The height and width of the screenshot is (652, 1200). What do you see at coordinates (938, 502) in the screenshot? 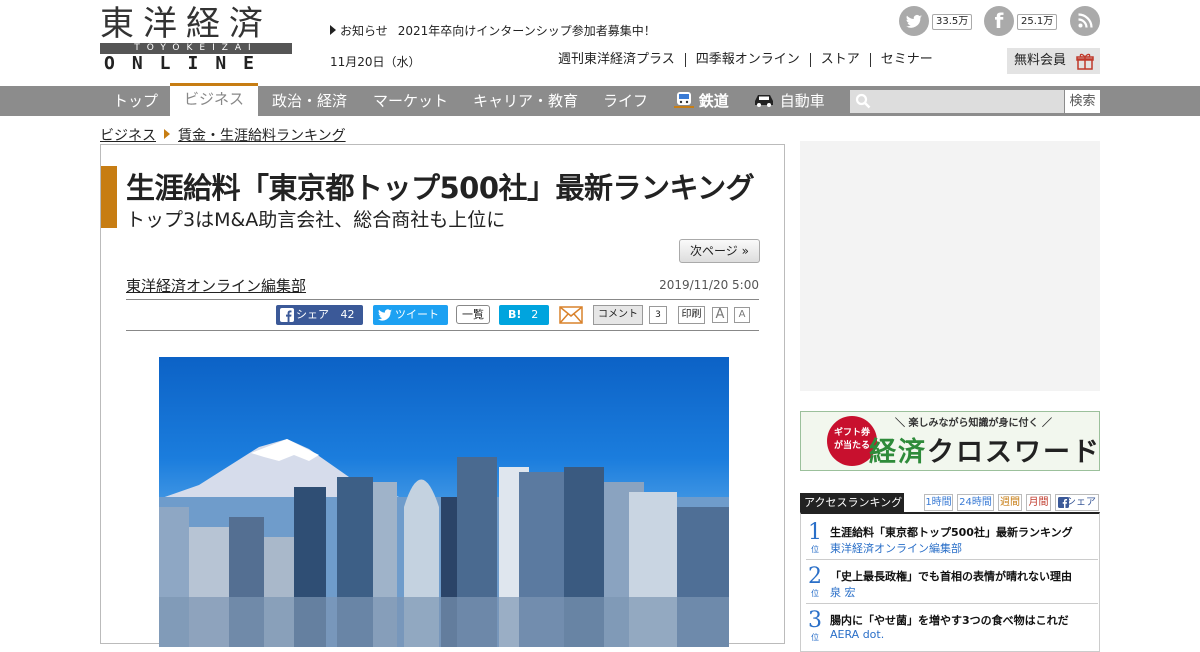
I see `ranking-tab-1hour: 1時間` at bounding box center [938, 502].